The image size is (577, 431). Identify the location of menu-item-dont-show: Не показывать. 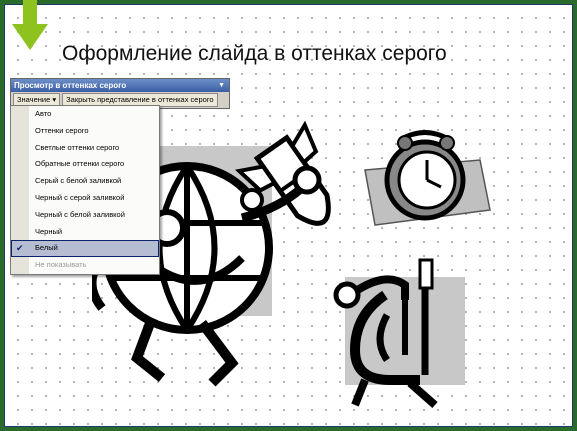
(85, 265).